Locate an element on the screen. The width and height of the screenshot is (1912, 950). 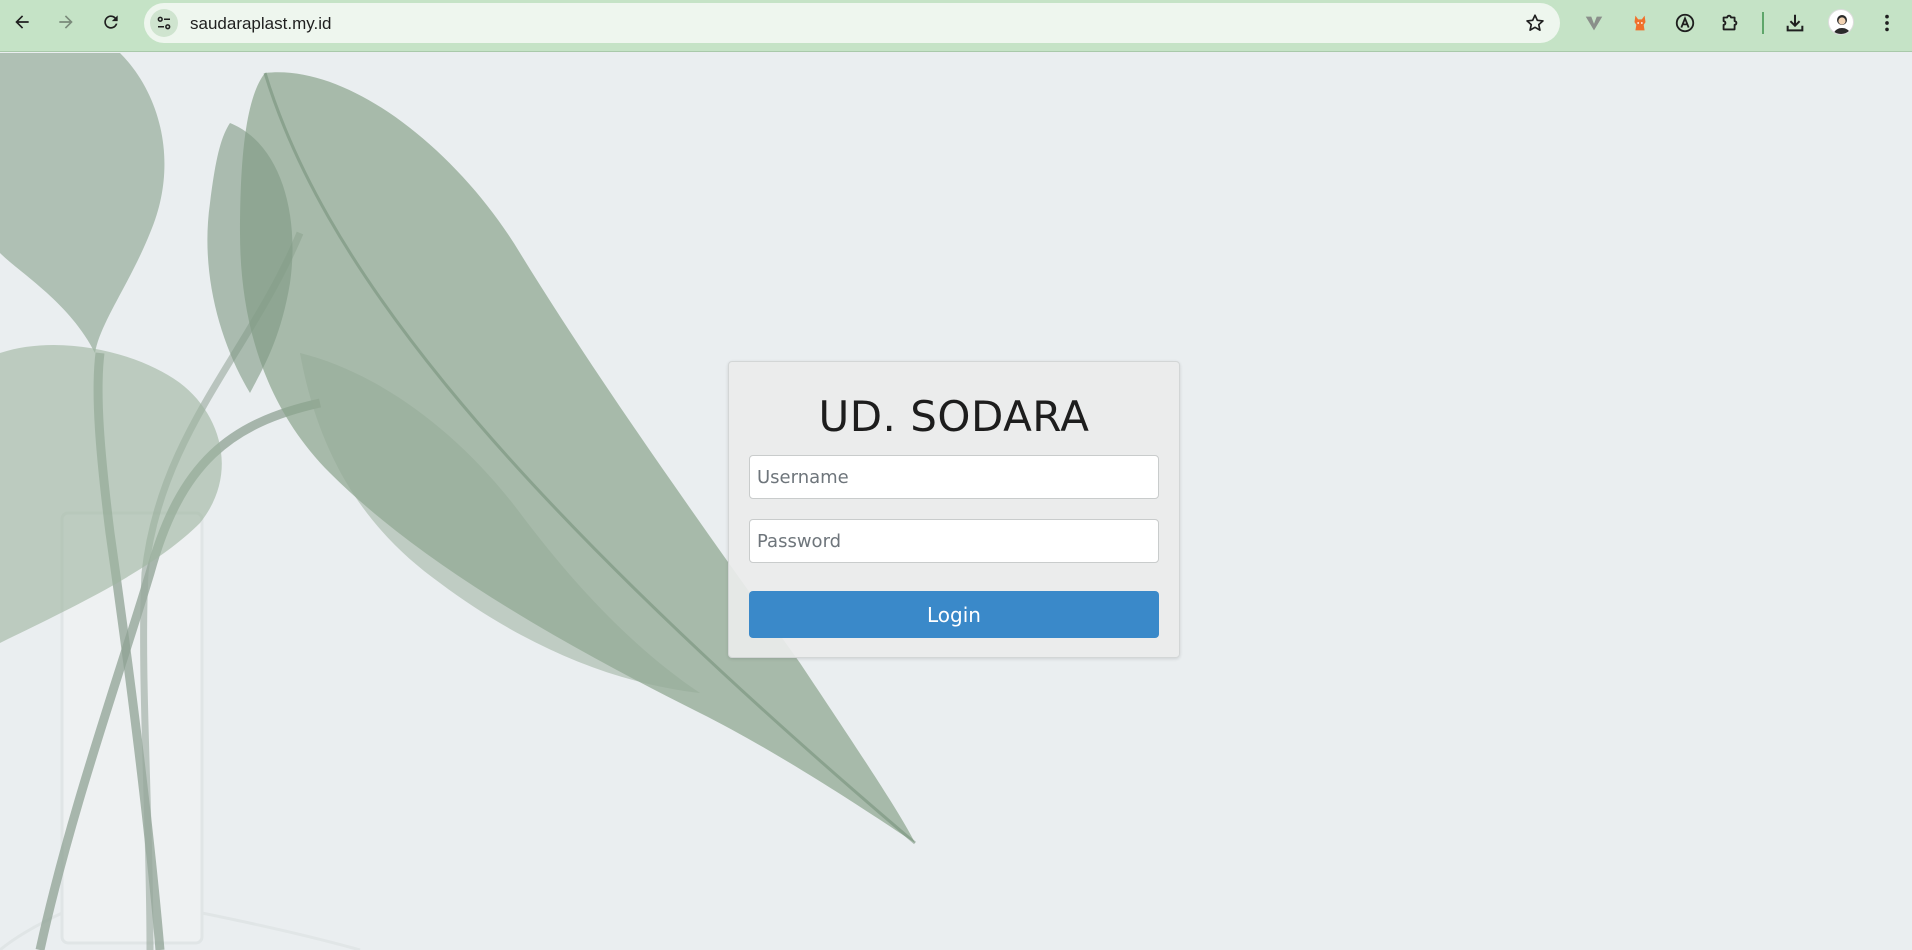
v-extension-button is located at coordinates (1594, 23).